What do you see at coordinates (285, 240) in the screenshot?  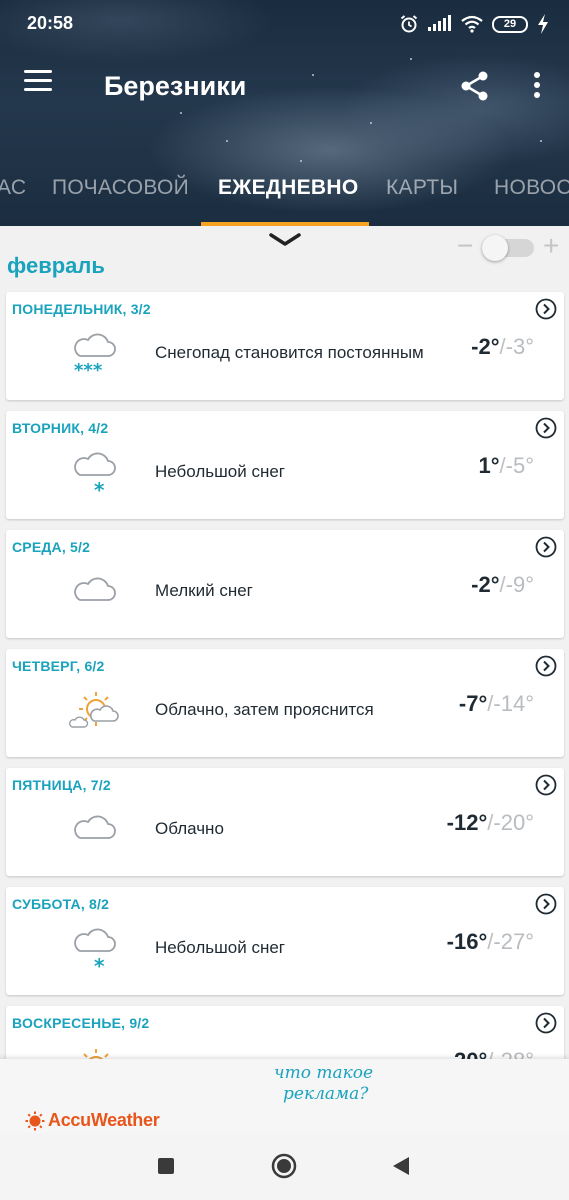 I see `collapse-chevron-icon` at bounding box center [285, 240].